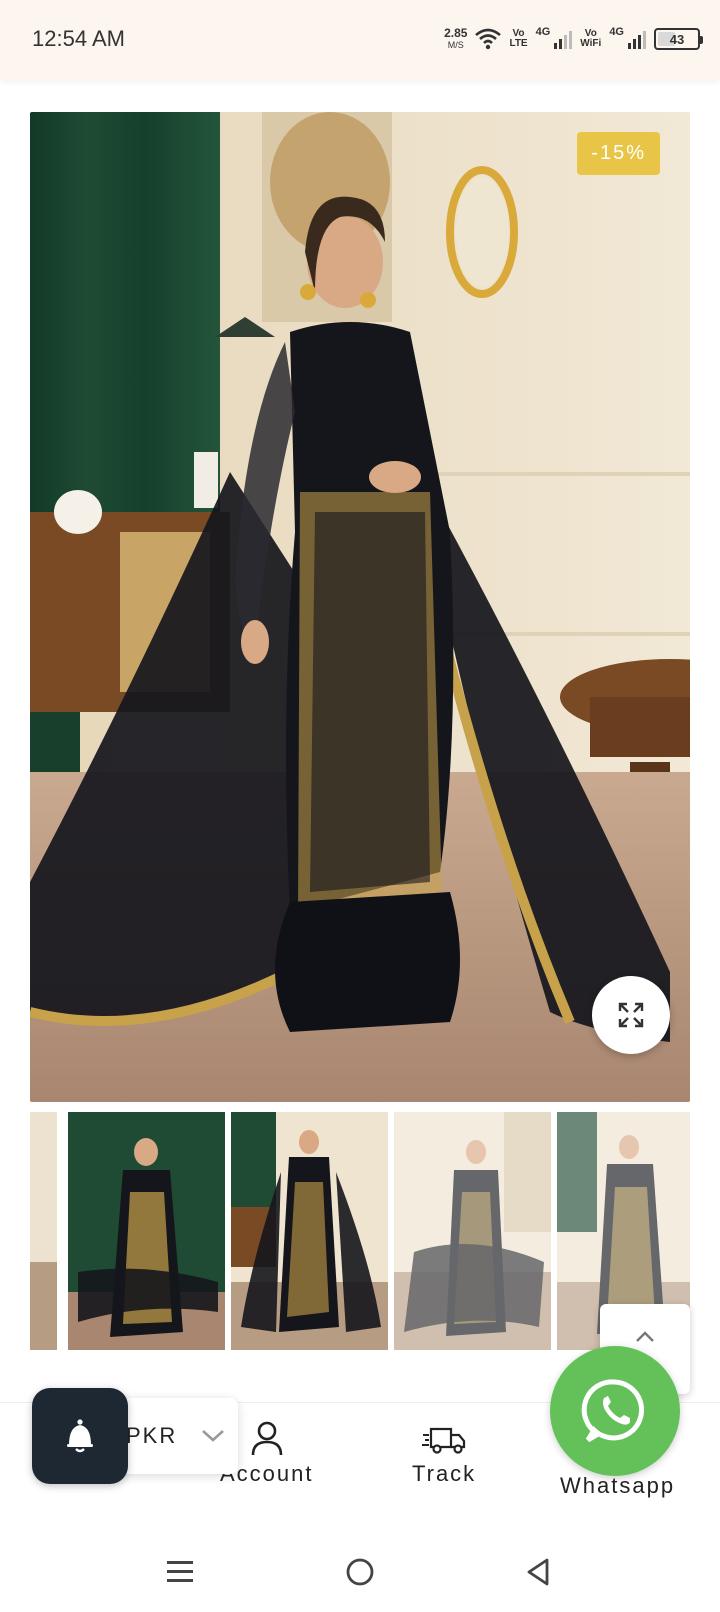 This screenshot has width=720, height=1612. I want to click on network-speed-value: 2.85, so click(456, 33).